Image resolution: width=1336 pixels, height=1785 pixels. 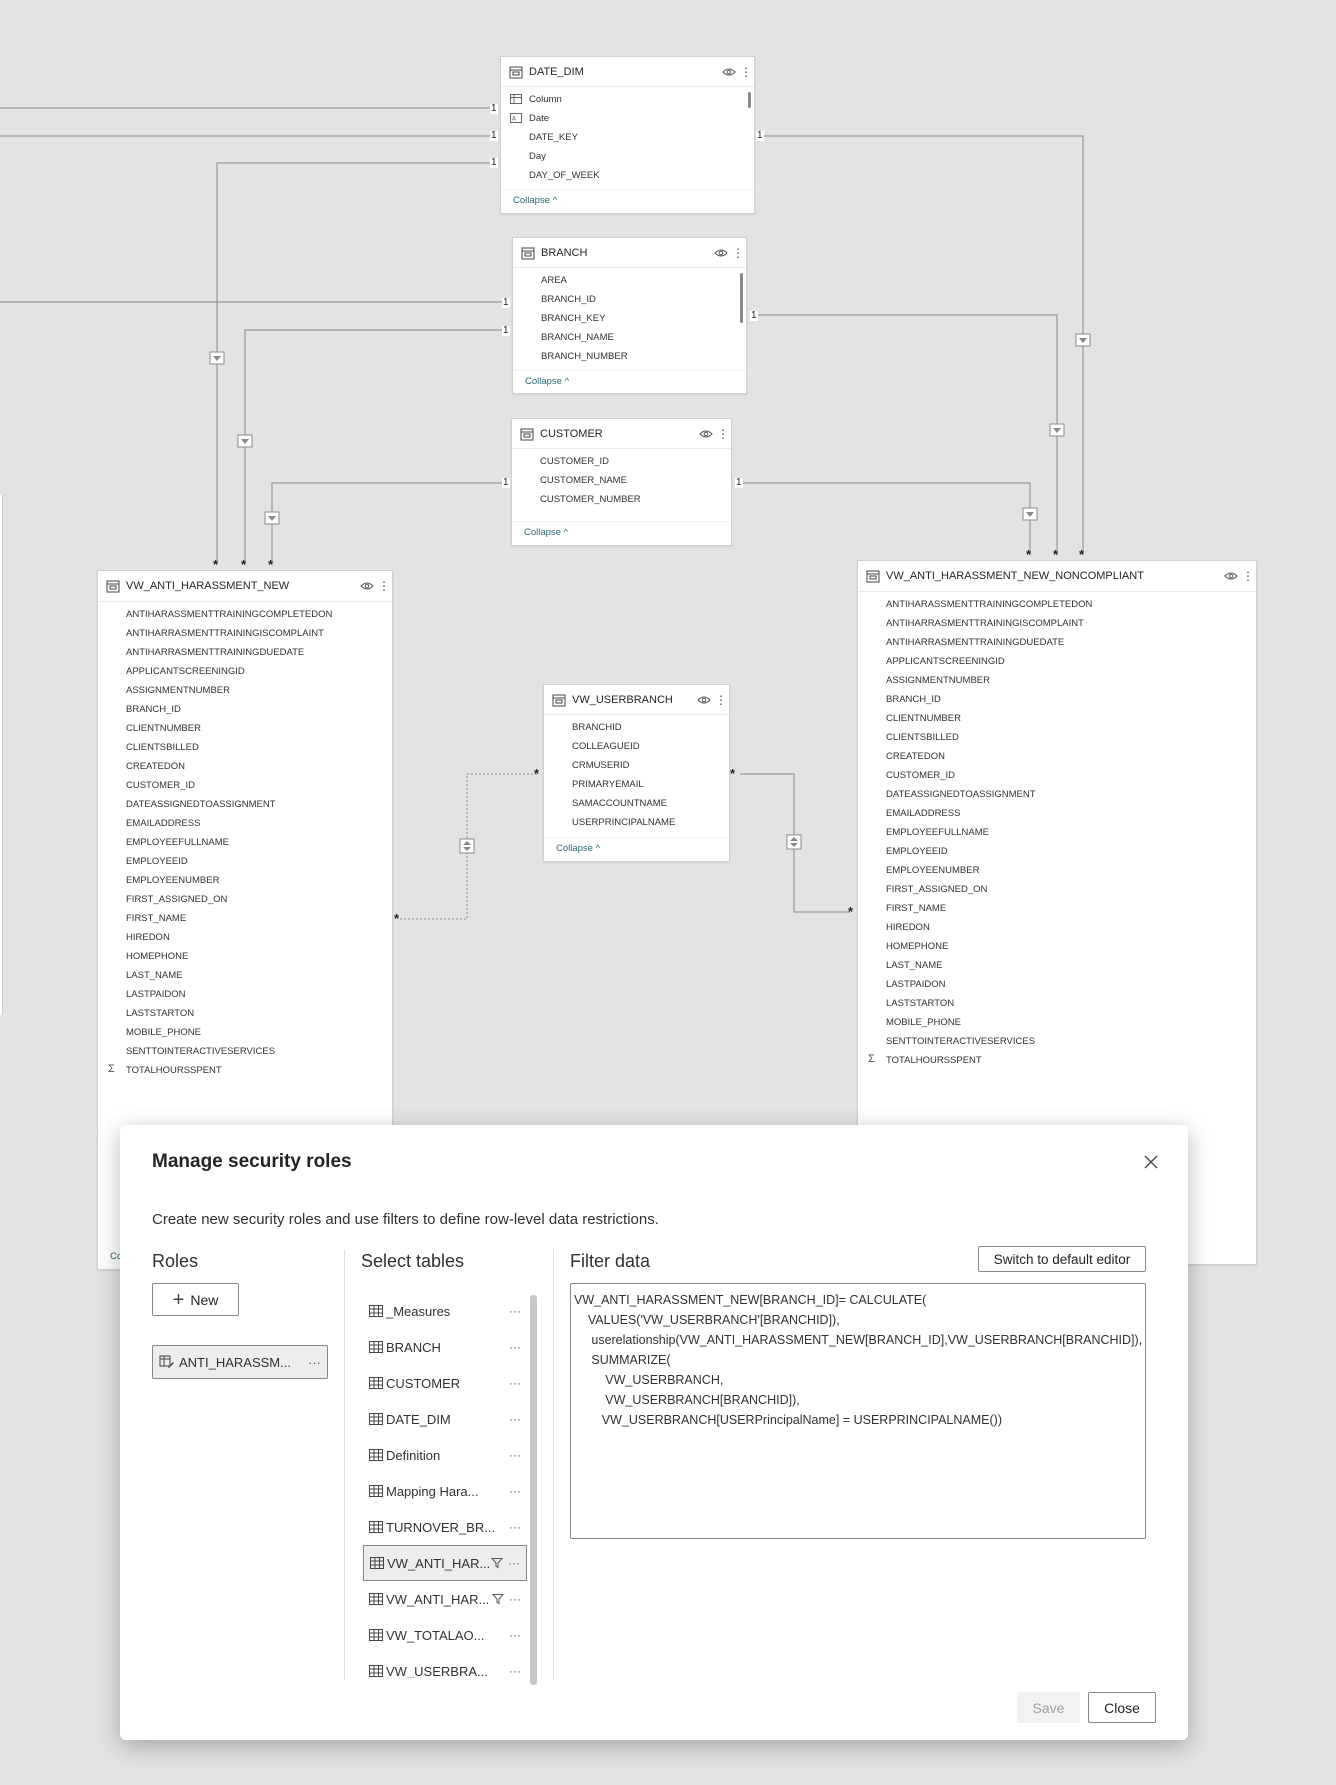 I want to click on field-item: APPLICANTSCREENINGID, so click(x=245, y=671).